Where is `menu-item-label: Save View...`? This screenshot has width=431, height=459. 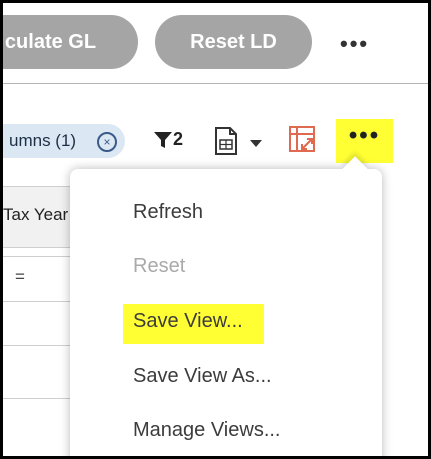
menu-item-label: Save View... is located at coordinates (188, 321).